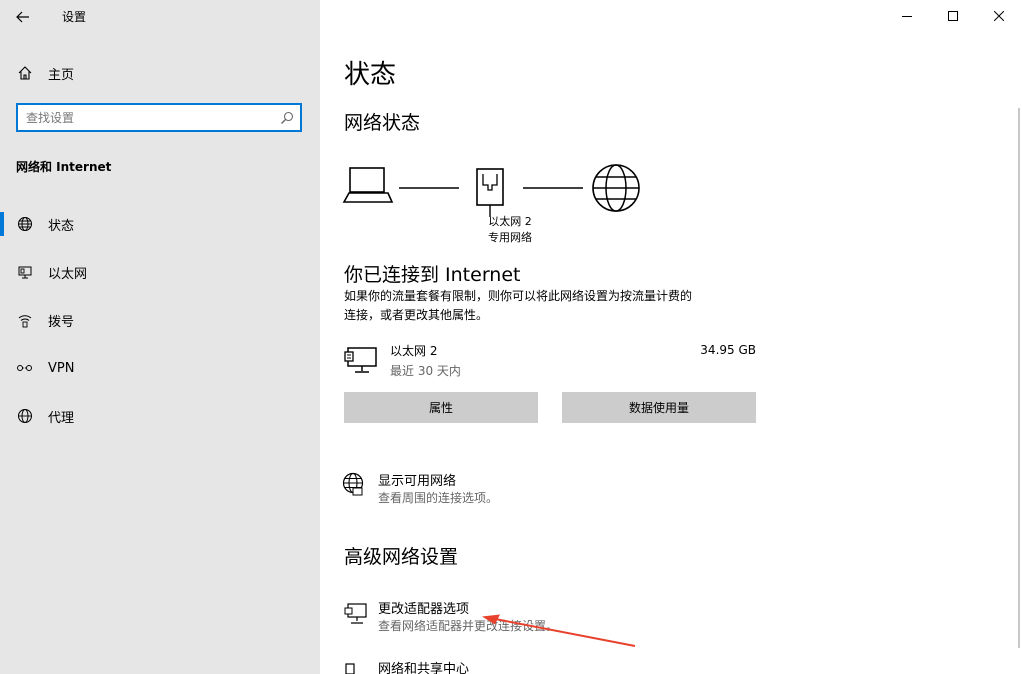 Image resolution: width=1022 pixels, height=674 pixels. I want to click on app-title: 设置, so click(74, 17).